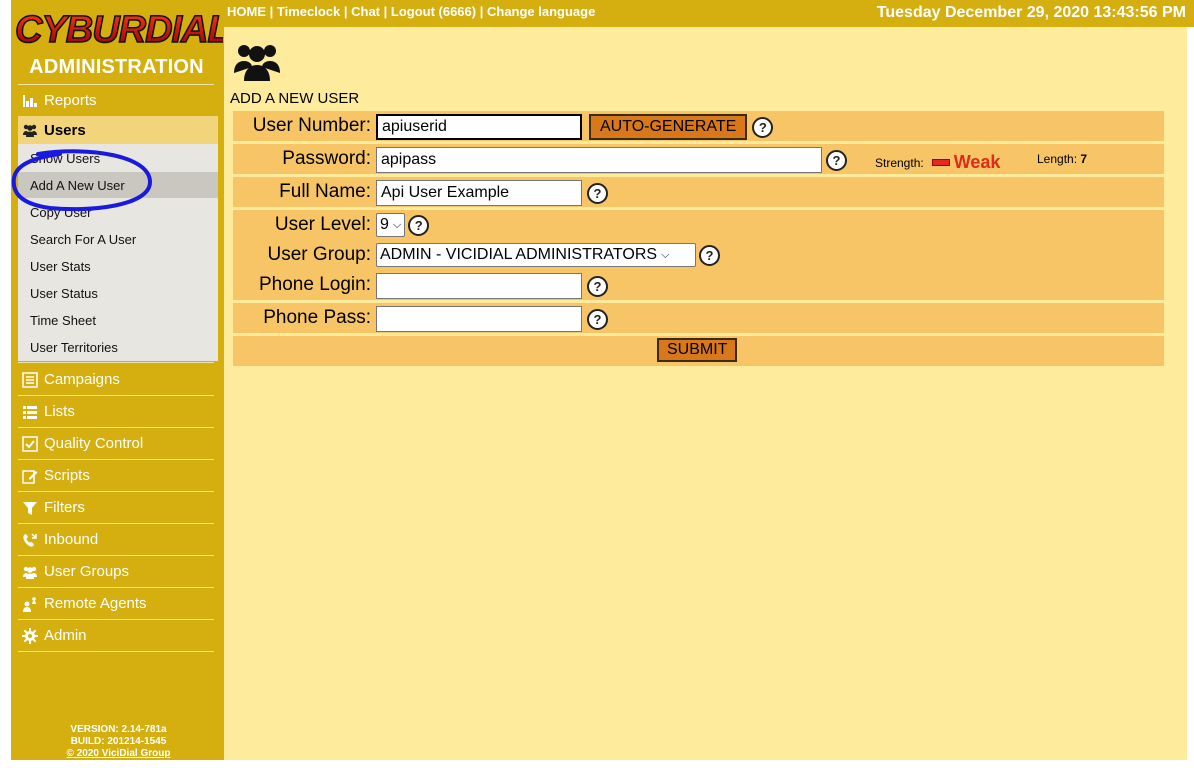  What do you see at coordinates (30, 604) in the screenshot?
I see `remote-agents-icon` at bounding box center [30, 604].